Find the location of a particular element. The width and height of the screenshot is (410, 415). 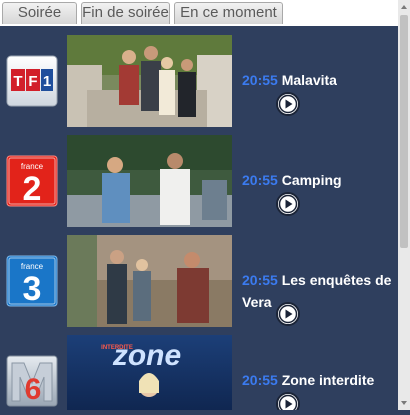

vertical-scrollbar is located at coordinates (404, 205).